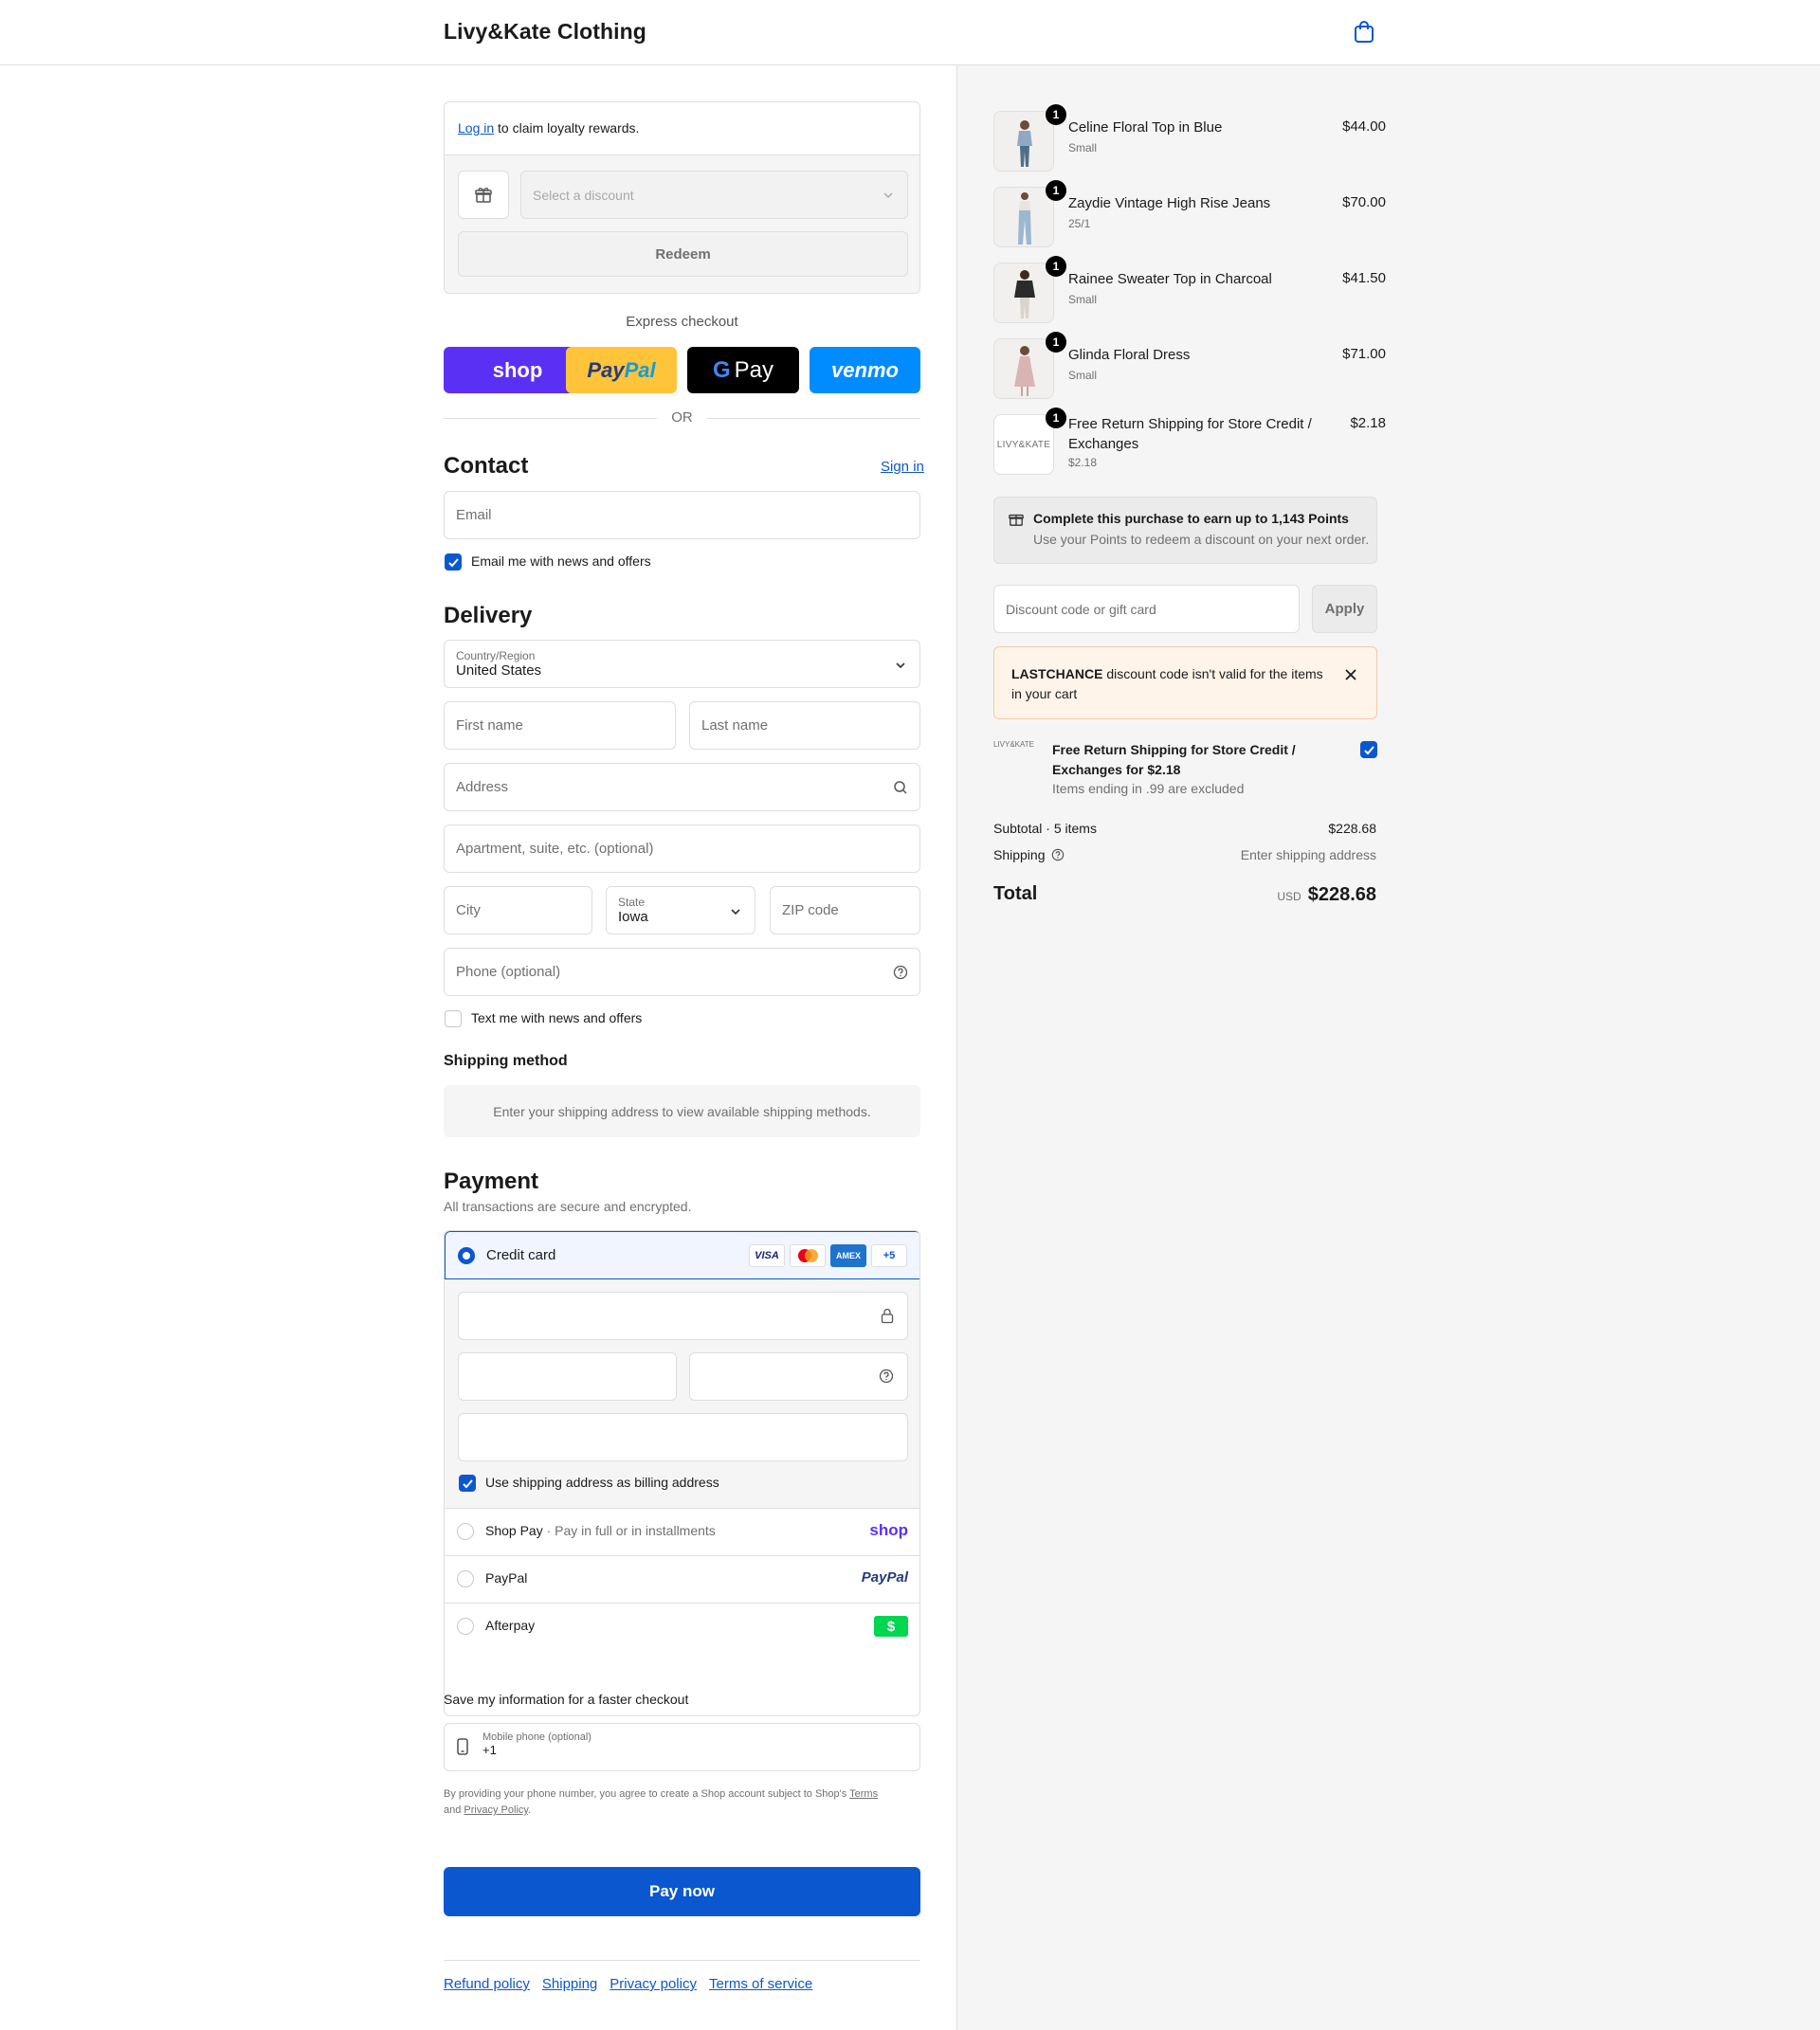 Image resolution: width=1820 pixels, height=2030 pixels. Describe the element at coordinates (632, 902) in the screenshot. I see `state-label: State` at that location.